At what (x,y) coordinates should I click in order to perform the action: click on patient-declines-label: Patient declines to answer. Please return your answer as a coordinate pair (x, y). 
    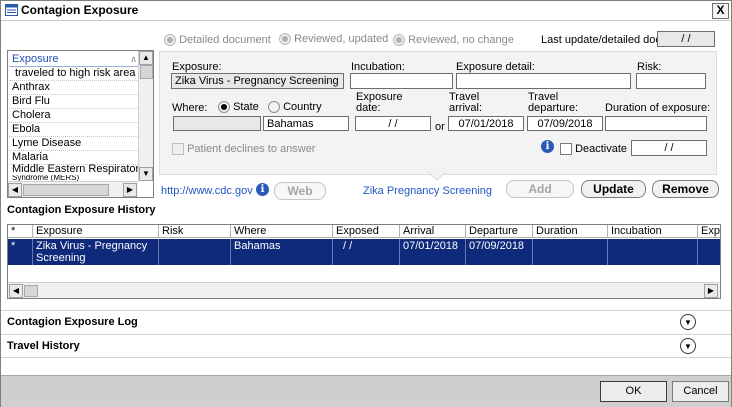
    Looking at the image, I should click on (251, 149).